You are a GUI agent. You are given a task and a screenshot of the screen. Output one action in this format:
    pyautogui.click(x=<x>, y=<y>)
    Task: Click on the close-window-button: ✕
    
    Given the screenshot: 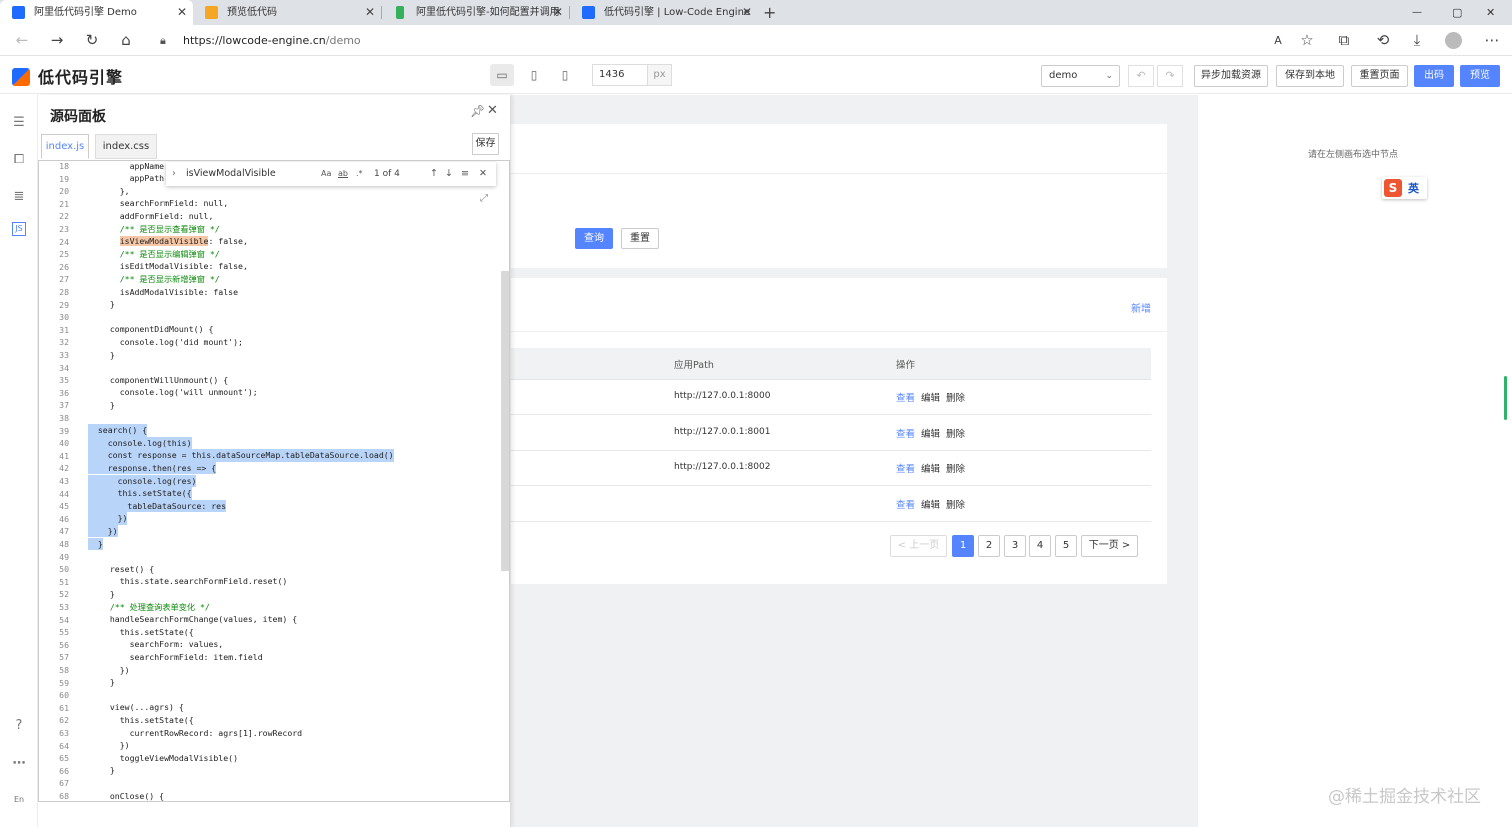 What is the action you would take?
    pyautogui.click(x=1490, y=12)
    